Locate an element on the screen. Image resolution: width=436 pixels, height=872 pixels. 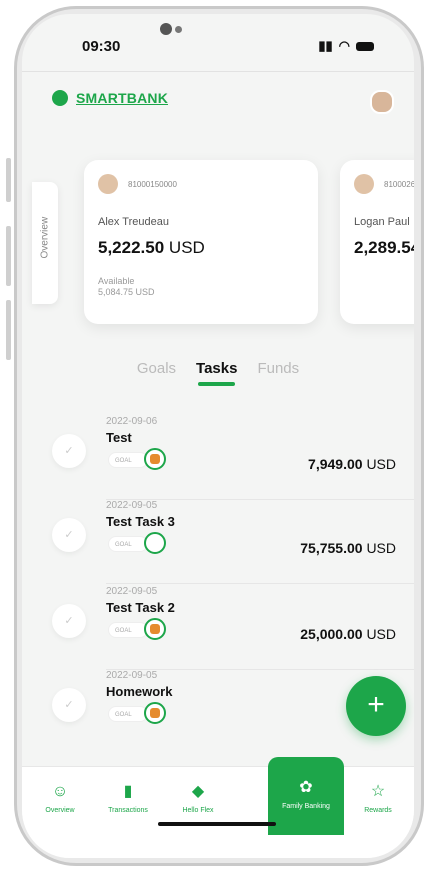
task-row: ✓ 2022-09-06 Test GOAL 7,949.00 USD is located at coordinates (218, 458).